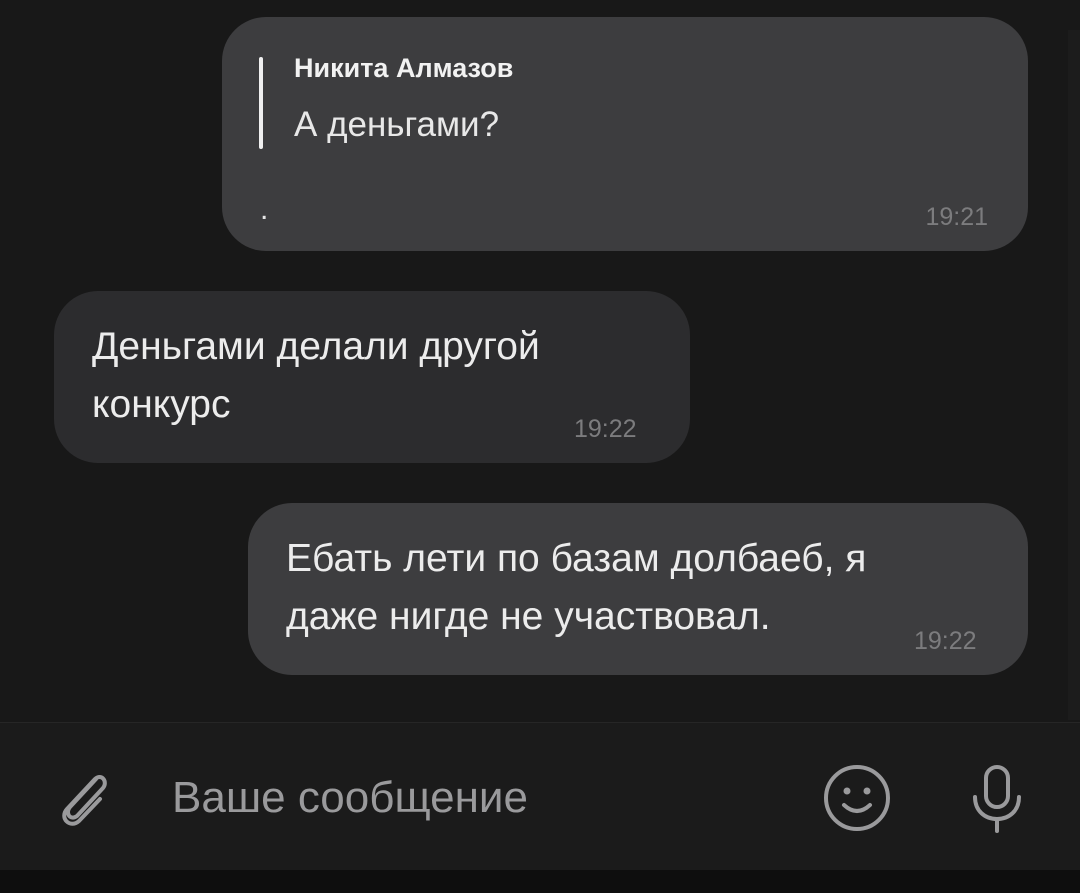  What do you see at coordinates (540, 881) in the screenshot?
I see `system-nav-strip` at bounding box center [540, 881].